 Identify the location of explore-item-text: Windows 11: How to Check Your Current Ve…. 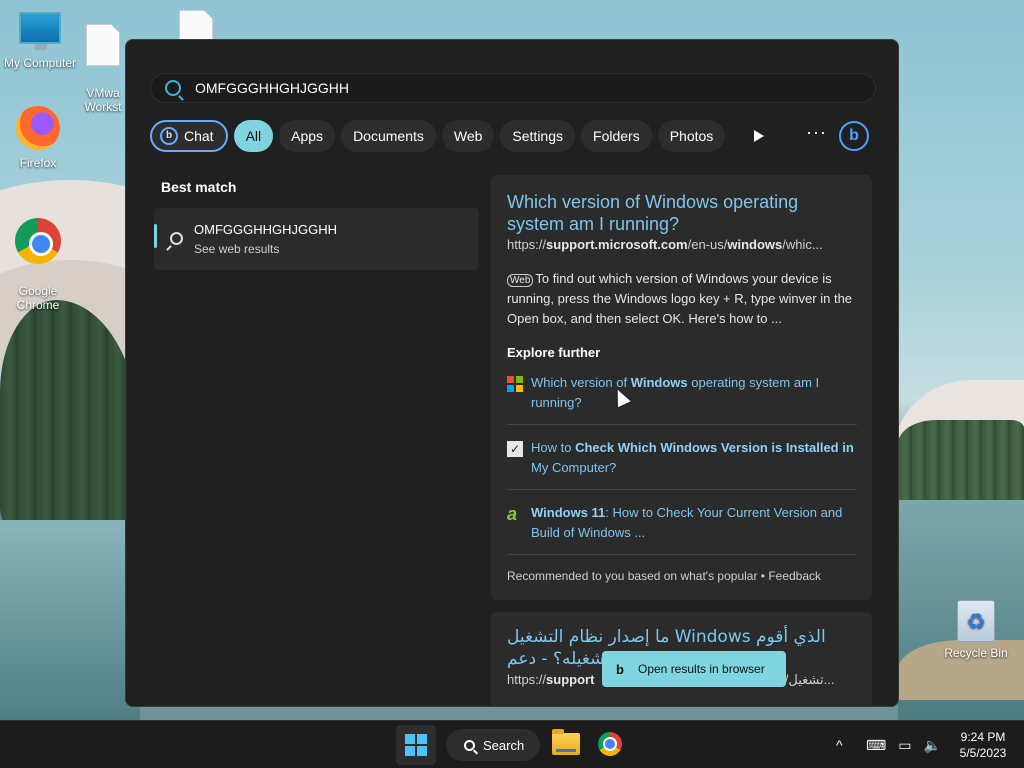
(694, 523).